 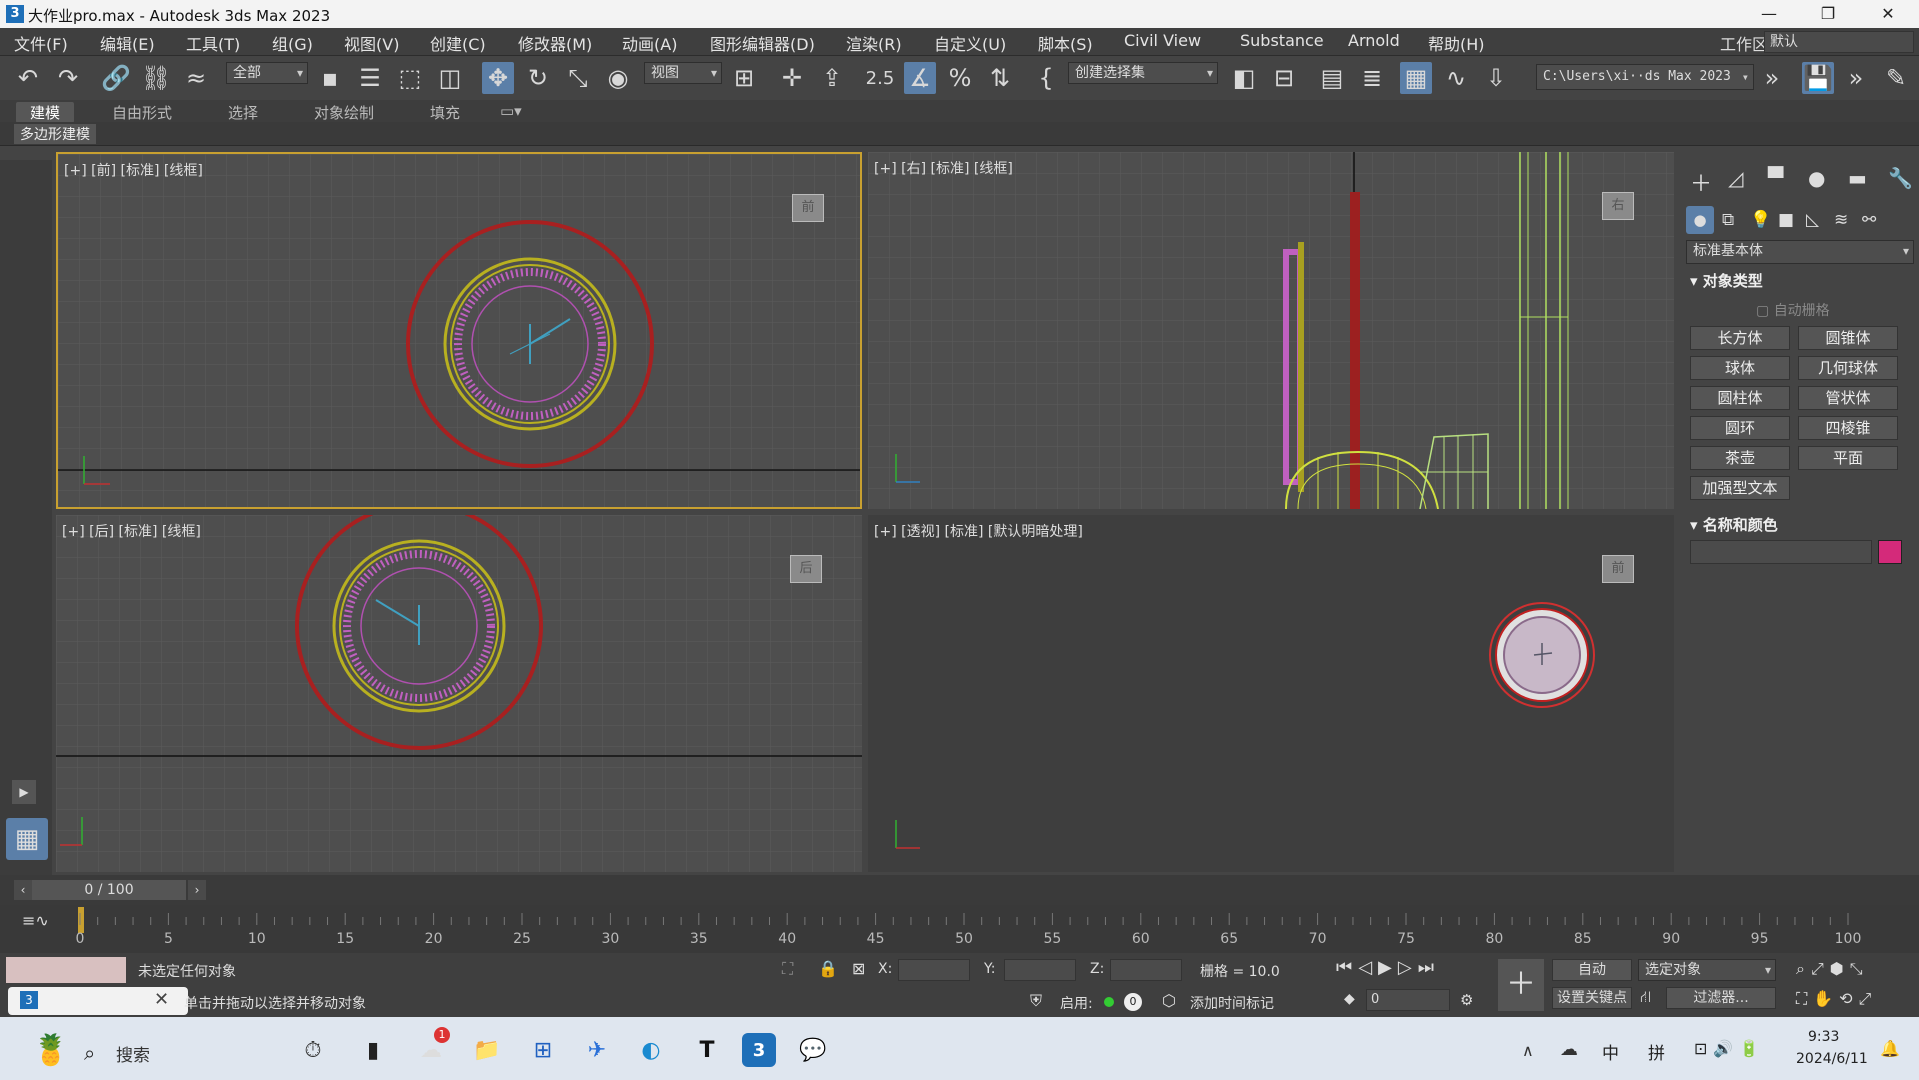 What do you see at coordinates (1735, 178) in the screenshot?
I see `modify-tab-icon: ◿` at bounding box center [1735, 178].